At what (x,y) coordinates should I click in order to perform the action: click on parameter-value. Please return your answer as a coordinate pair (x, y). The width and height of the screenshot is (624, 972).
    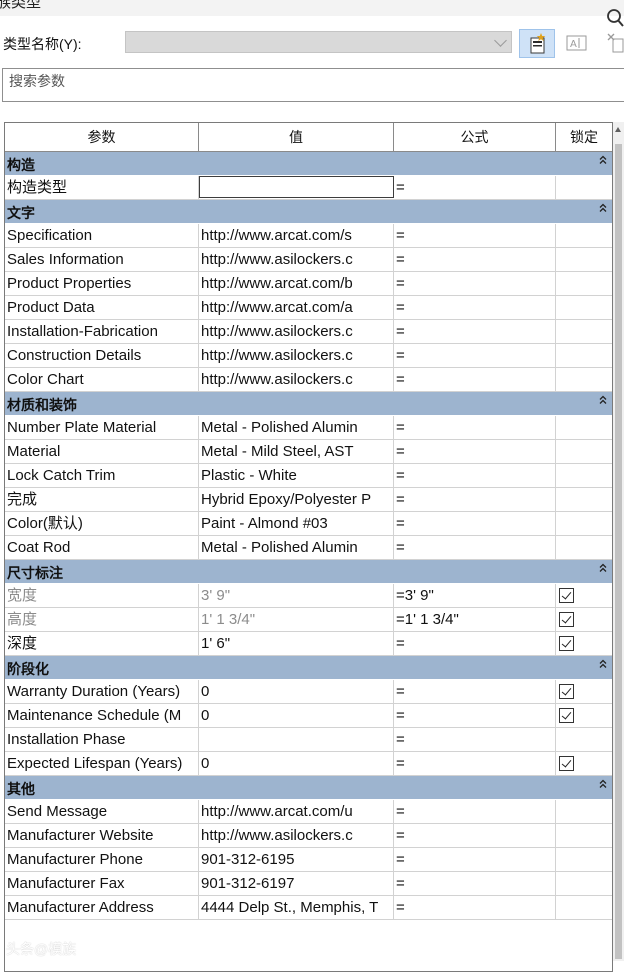
    Looking at the image, I should click on (296, 739).